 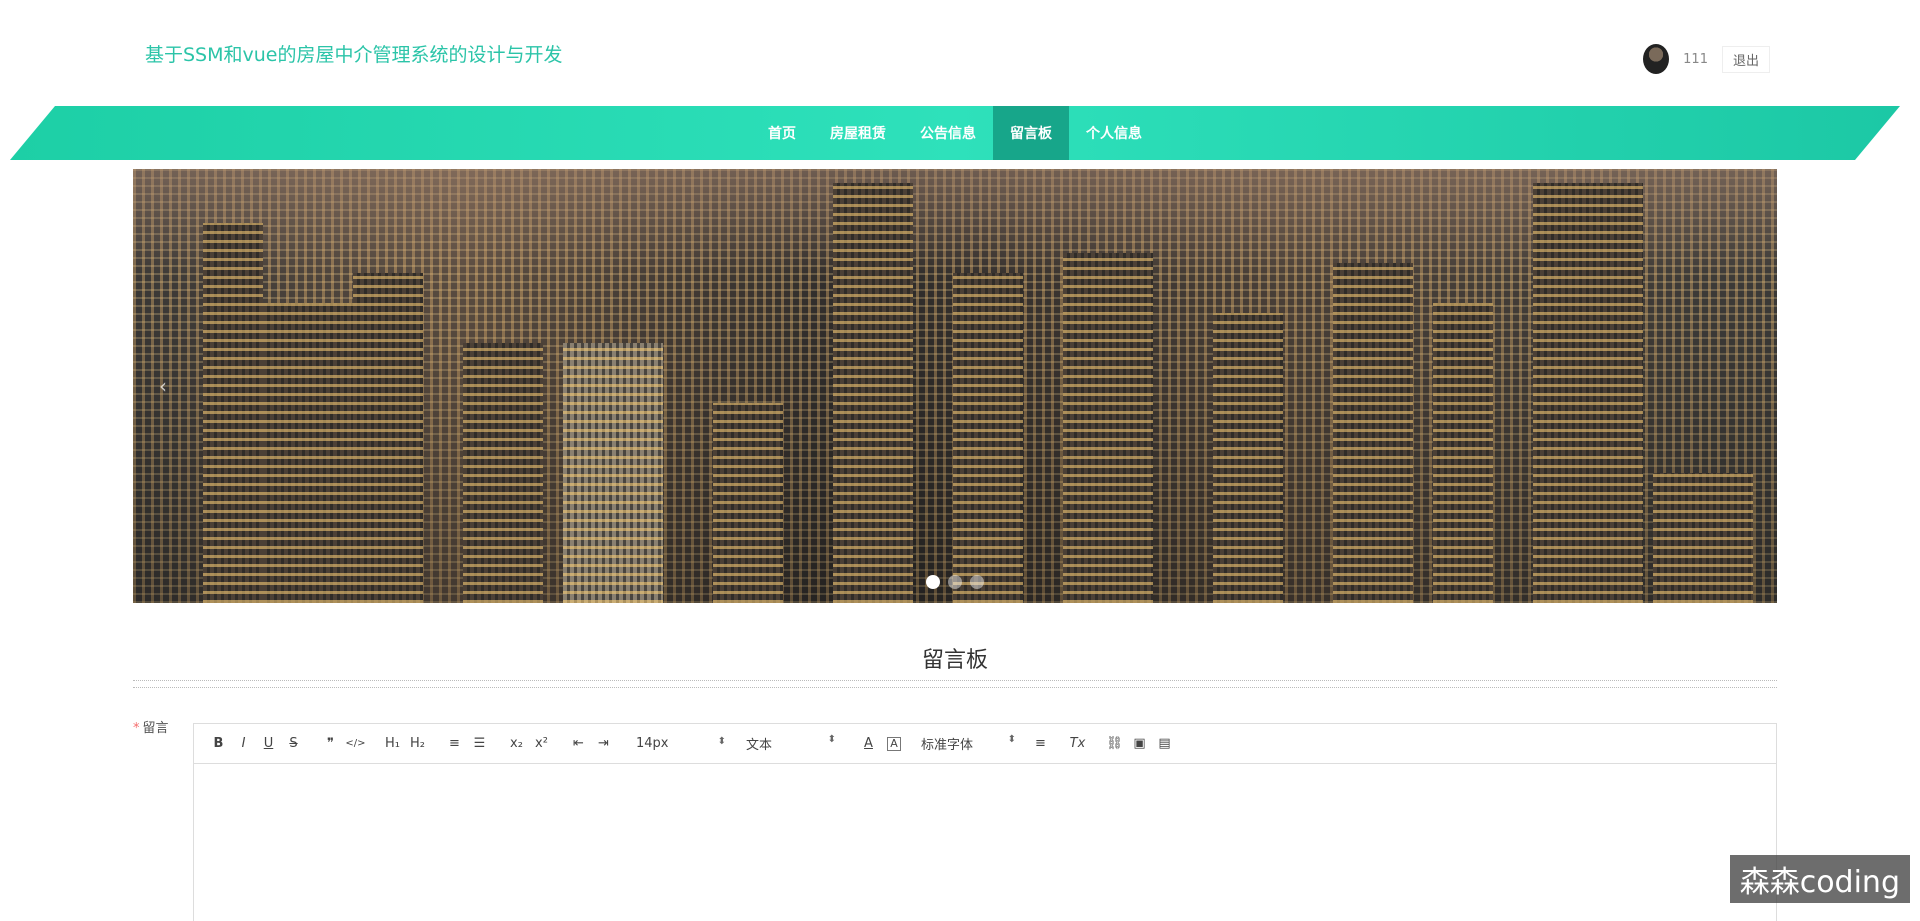 I want to click on bold-icon: B, so click(x=218, y=743).